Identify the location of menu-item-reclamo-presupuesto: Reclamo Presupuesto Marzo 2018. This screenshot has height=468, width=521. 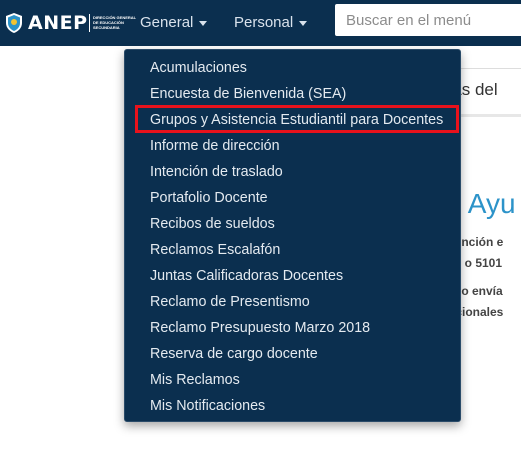
(292, 328).